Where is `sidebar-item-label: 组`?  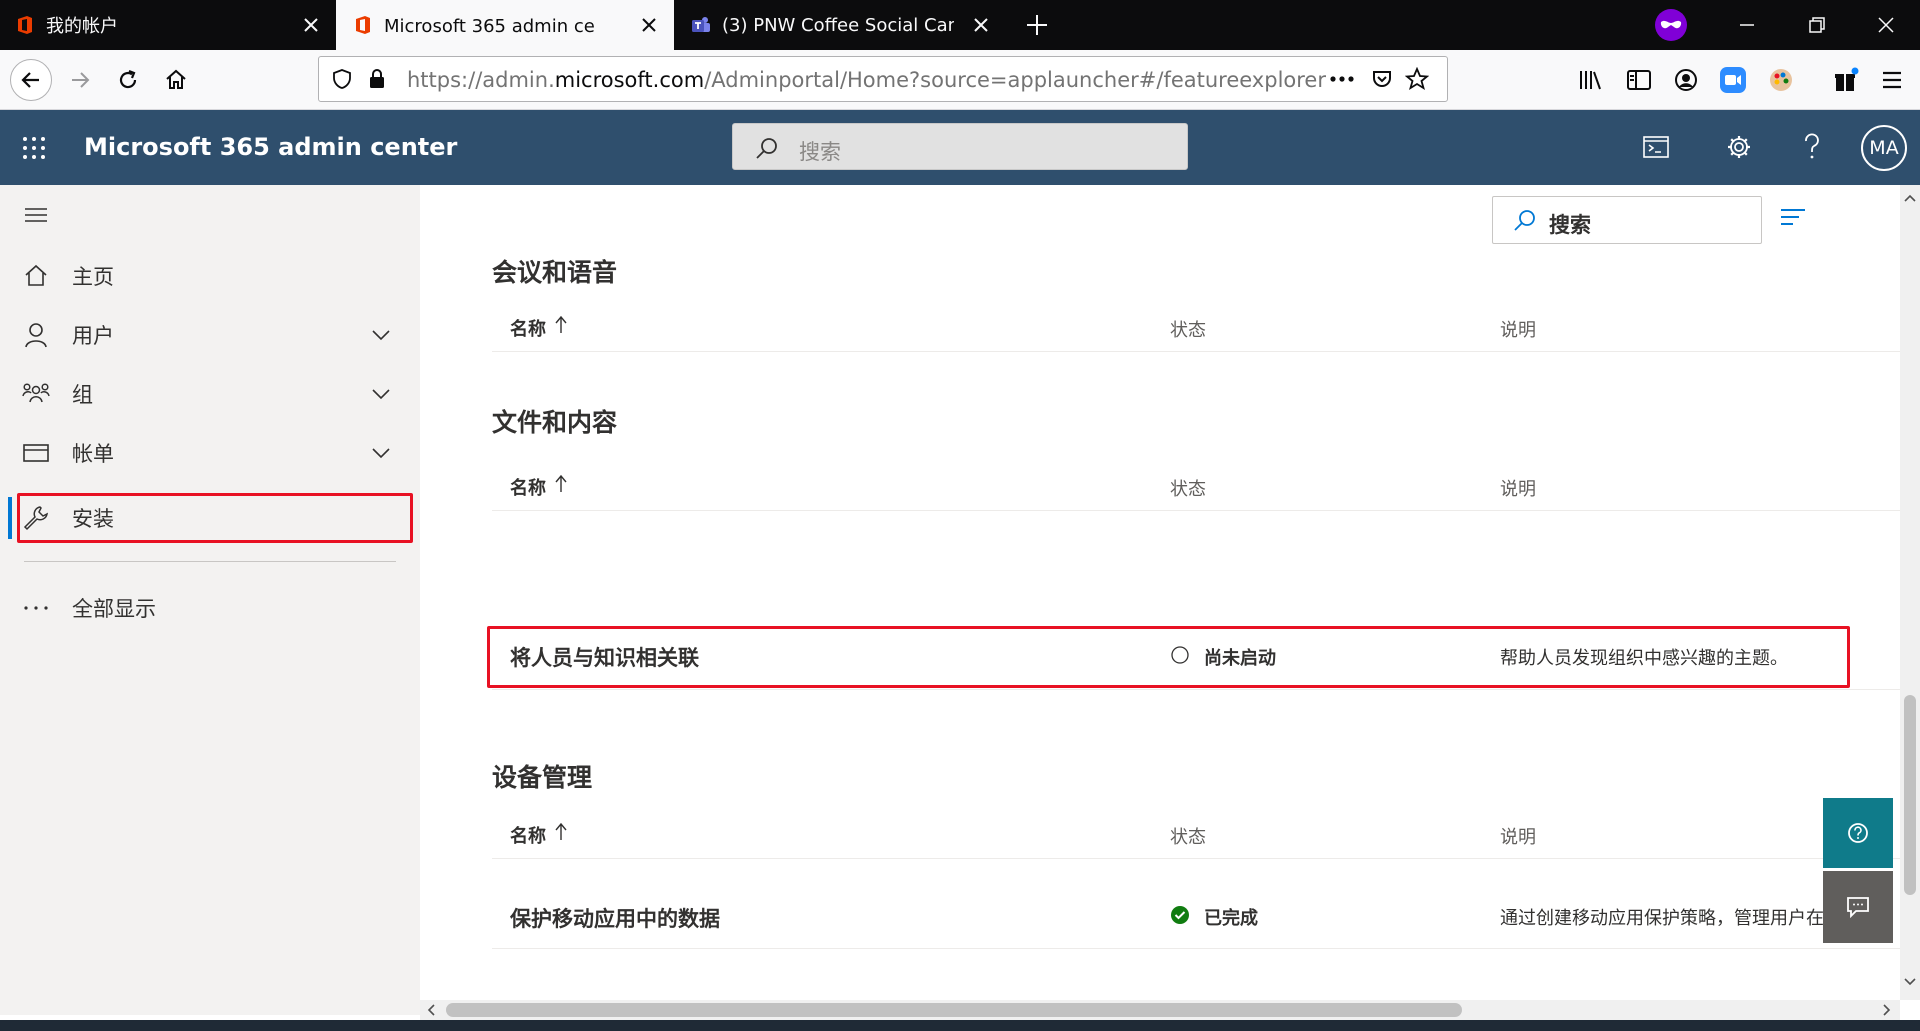
sidebar-item-label: 组 is located at coordinates (82, 395).